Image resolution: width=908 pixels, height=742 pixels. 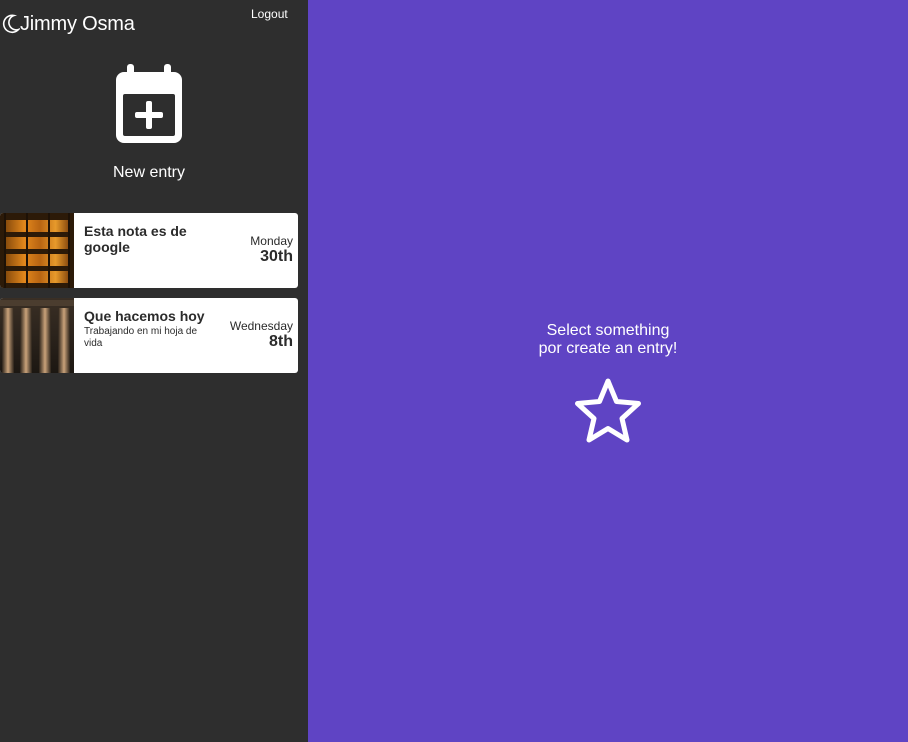 What do you see at coordinates (281, 341) in the screenshot?
I see `entry-day-number: 8th` at bounding box center [281, 341].